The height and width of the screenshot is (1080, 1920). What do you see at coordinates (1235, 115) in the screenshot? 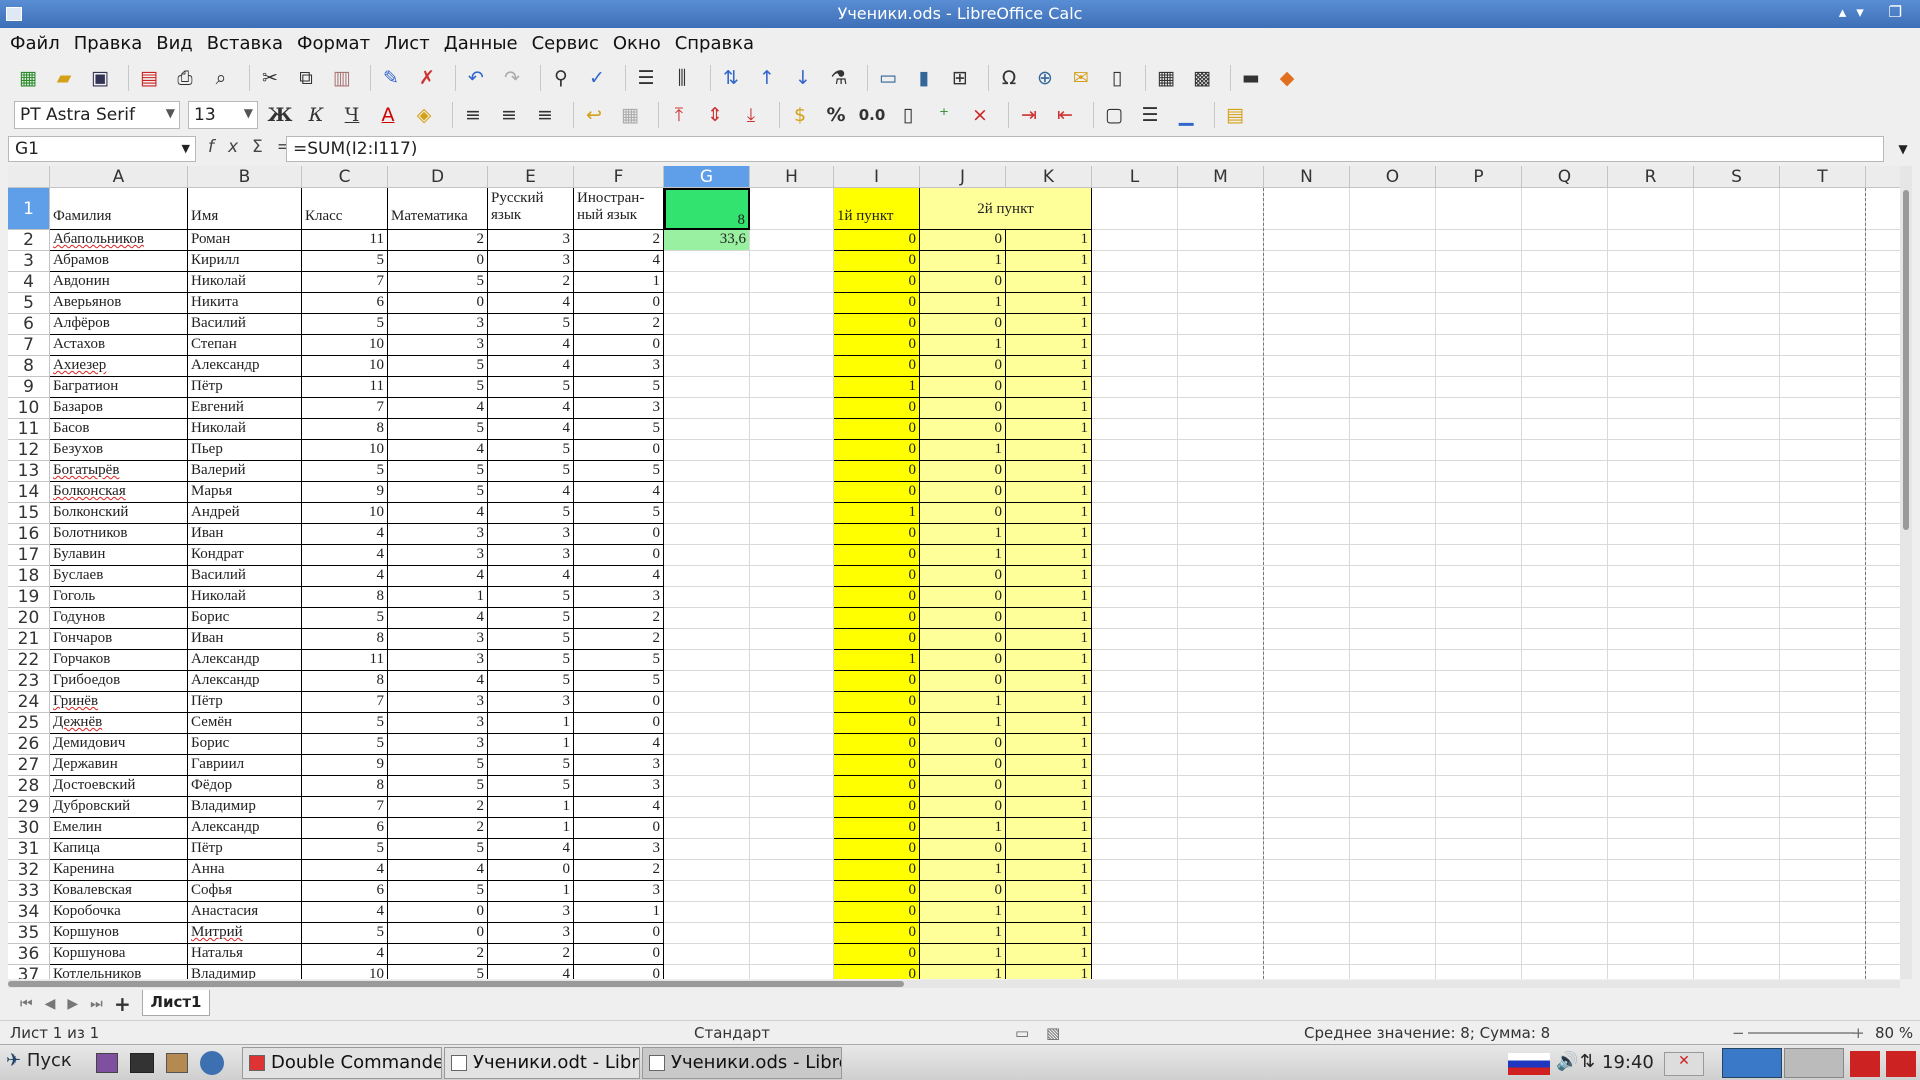
I see `conditional-format-icon: ▤` at bounding box center [1235, 115].